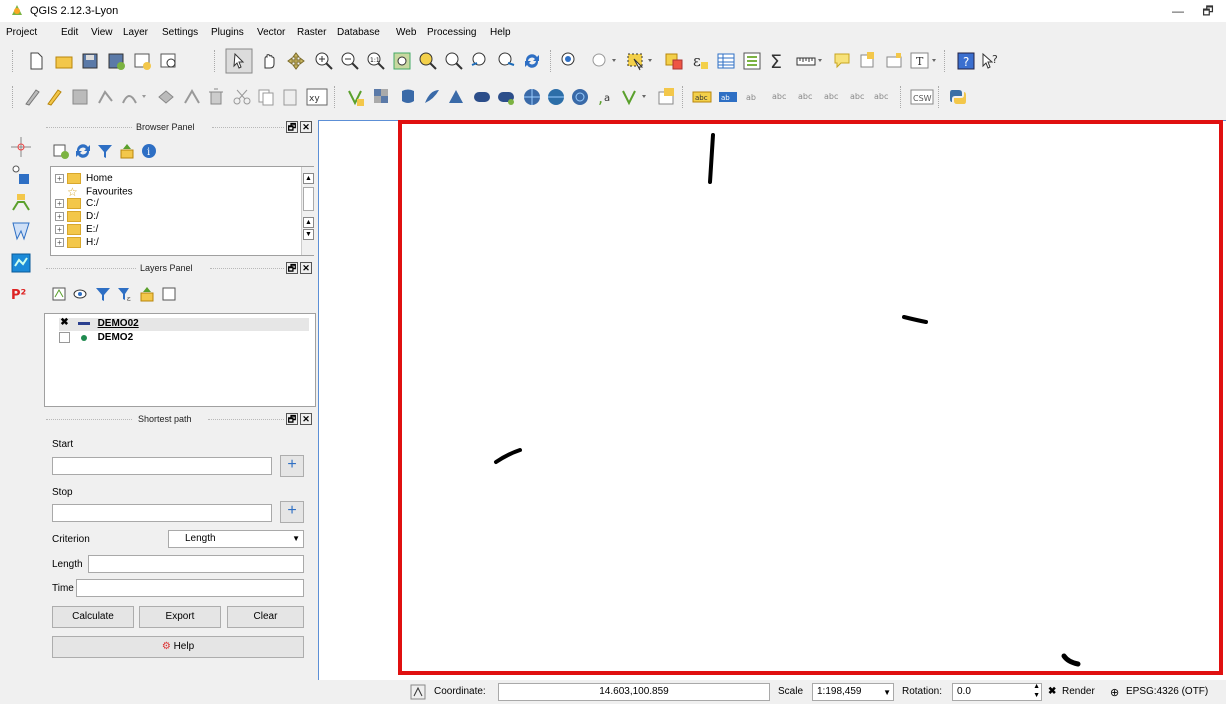 The image size is (1226, 704). What do you see at coordinates (271, 32) in the screenshot?
I see `menu-vector: Vector` at bounding box center [271, 32].